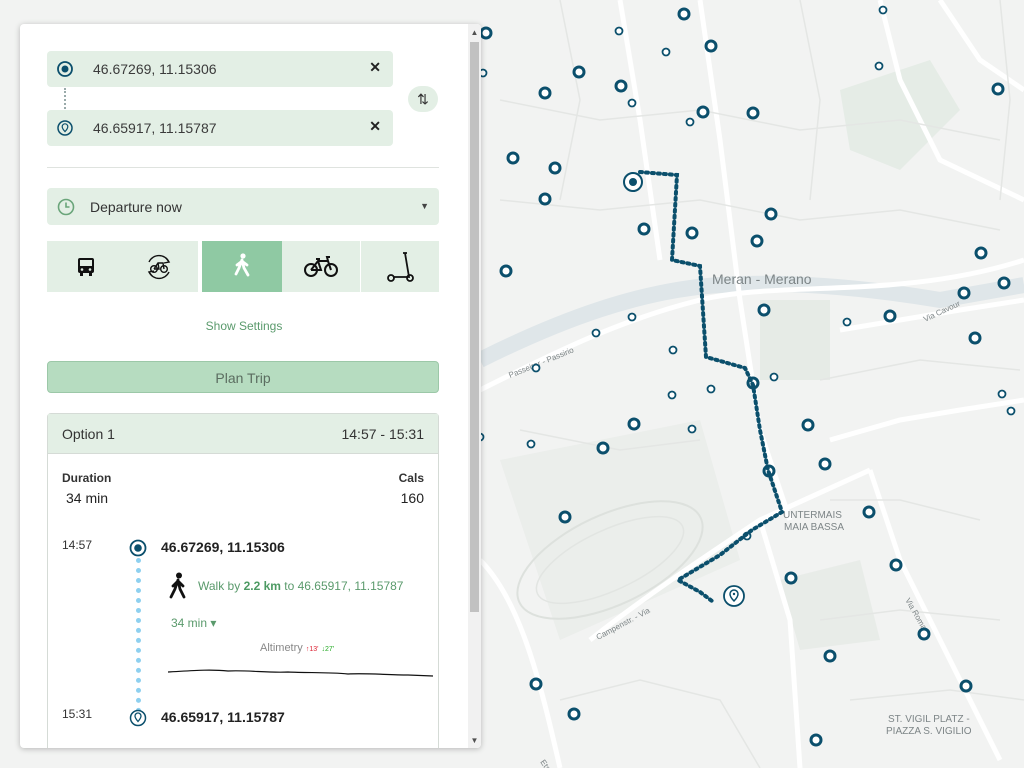 Image resolution: width=1024 pixels, height=768 pixels. Describe the element at coordinates (66, 207) in the screenshot. I see `clock-icon` at that location.